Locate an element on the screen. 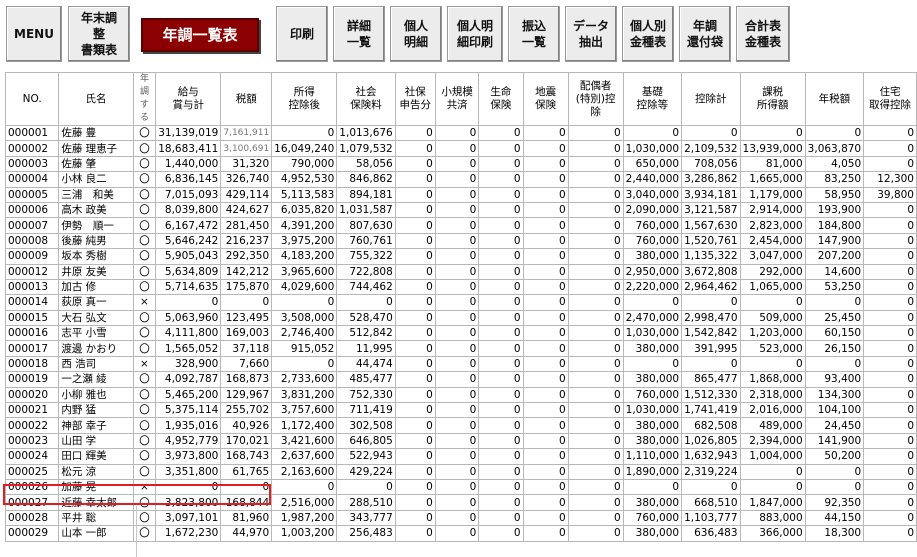  column-header: 税額 is located at coordinates (246, 99).